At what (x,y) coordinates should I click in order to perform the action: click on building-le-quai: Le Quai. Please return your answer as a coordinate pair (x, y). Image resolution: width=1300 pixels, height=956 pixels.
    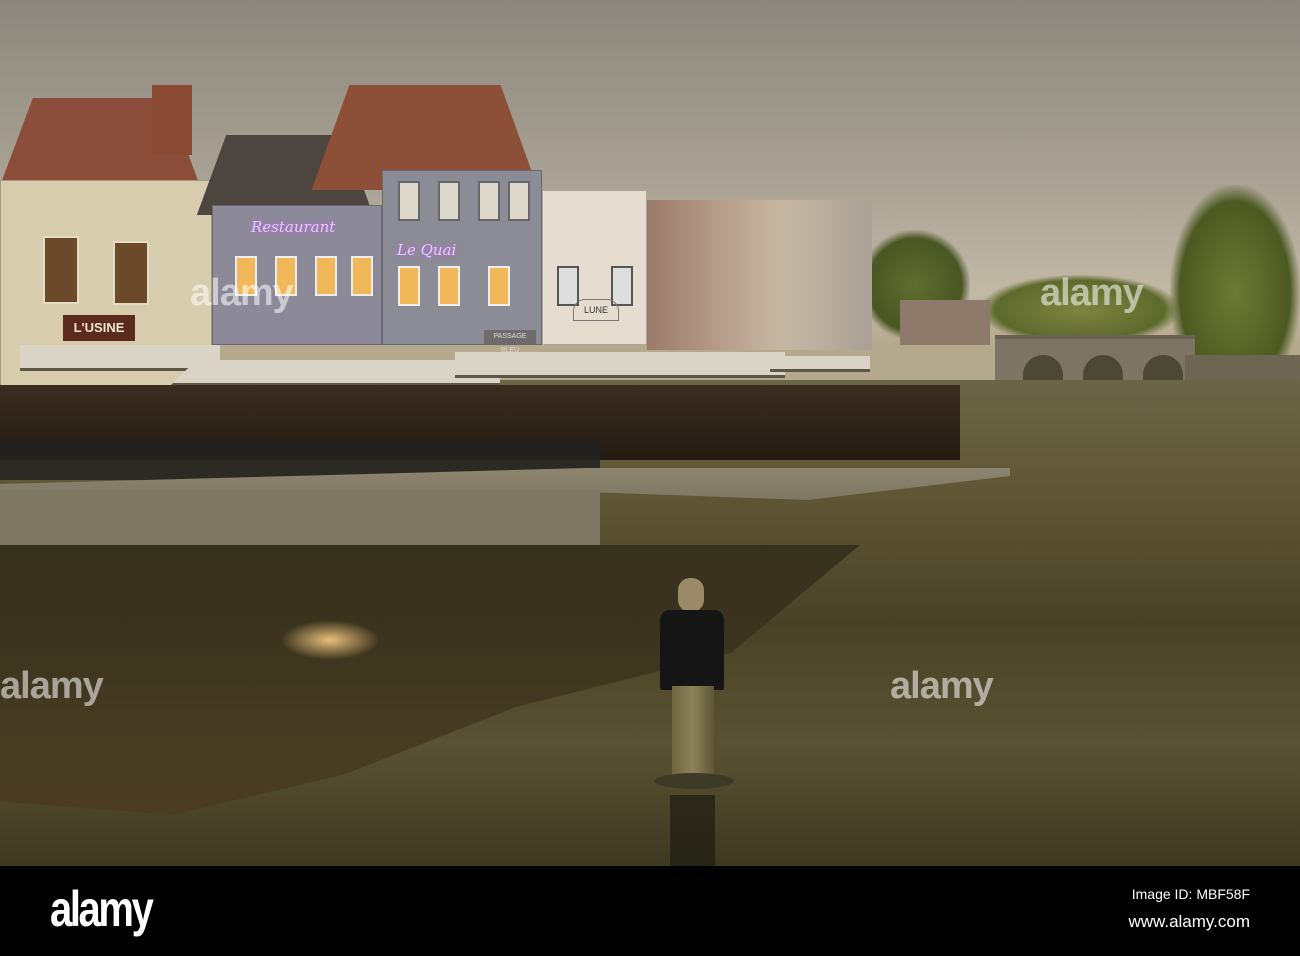
    Looking at the image, I should click on (462, 257).